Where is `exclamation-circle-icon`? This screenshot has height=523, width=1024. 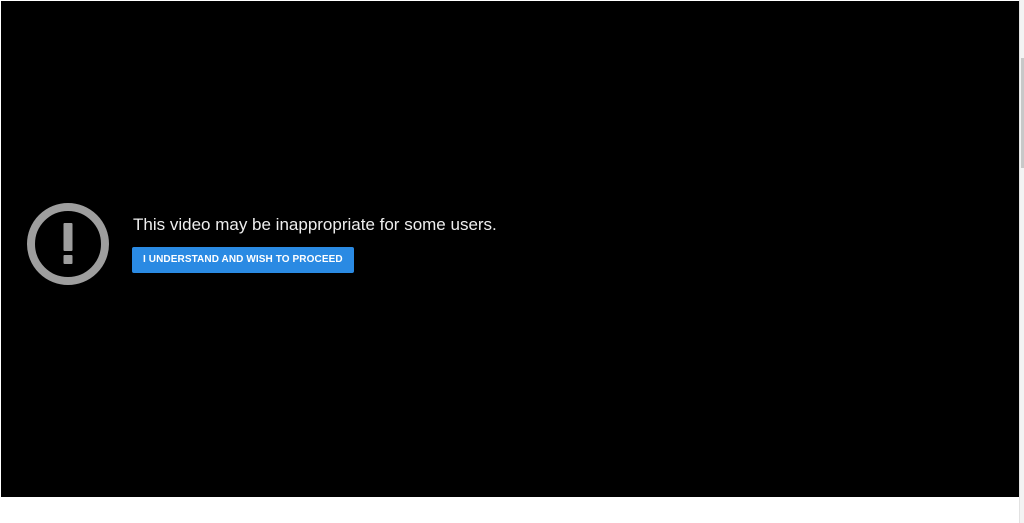 exclamation-circle-icon is located at coordinates (68, 244).